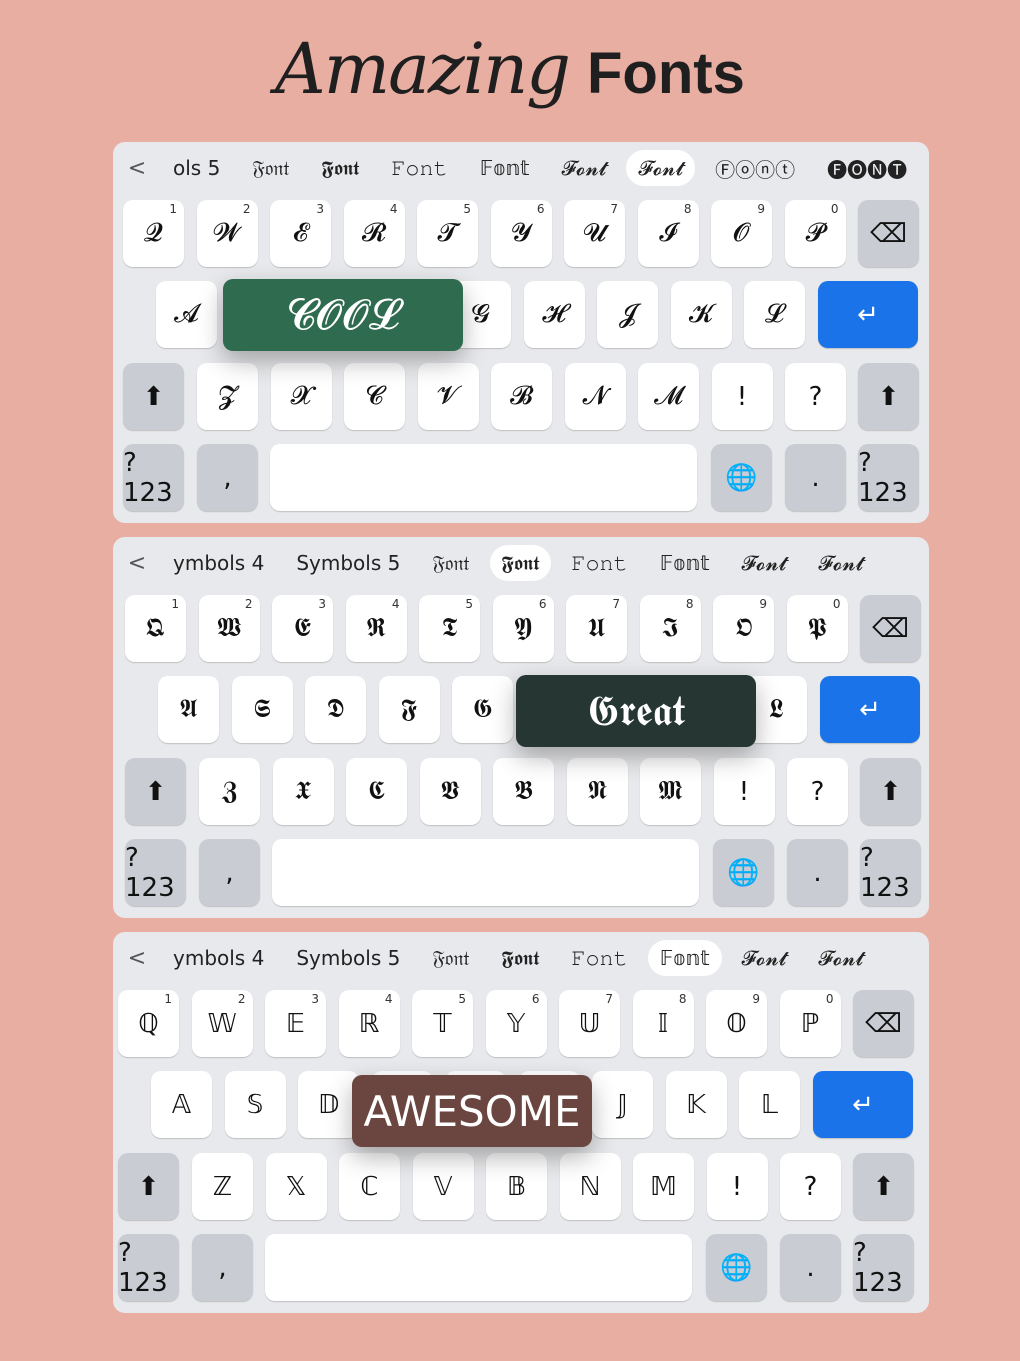  Describe the element at coordinates (589, 1023) in the screenshot. I see `key-6: 𝕌7` at that location.